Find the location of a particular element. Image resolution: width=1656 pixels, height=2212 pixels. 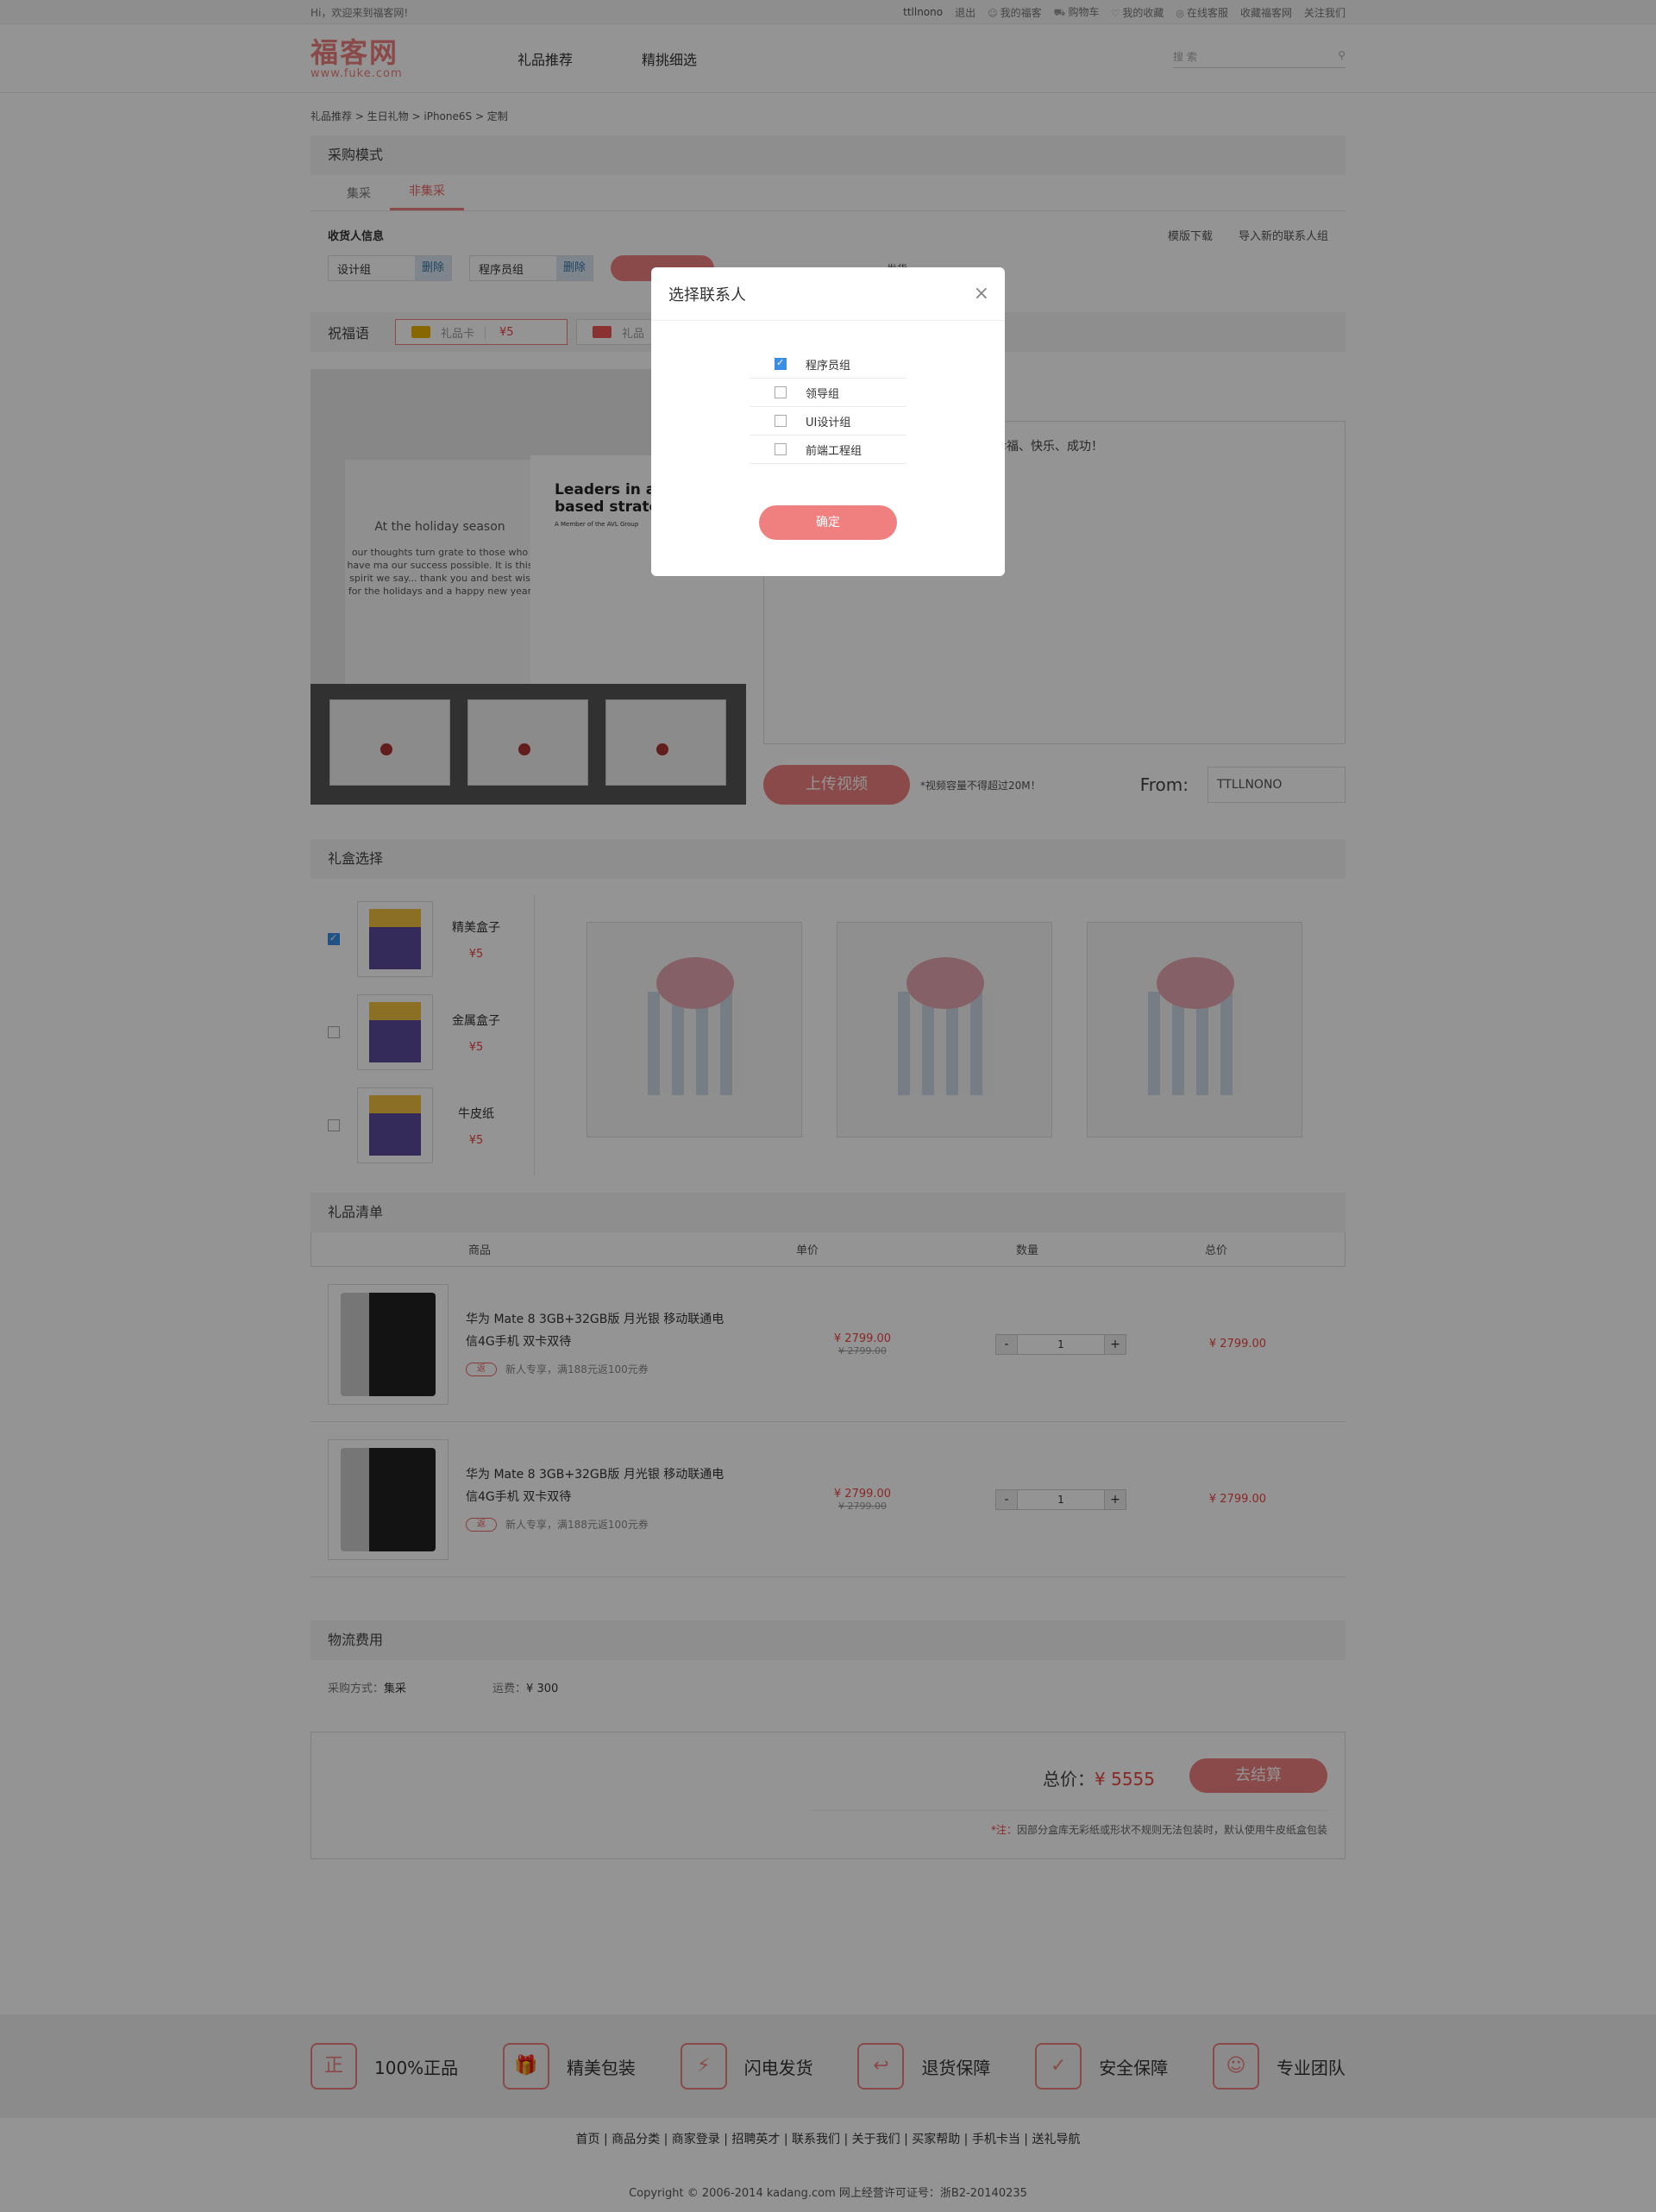

modal-title: 选择联系人 is located at coordinates (707, 294).